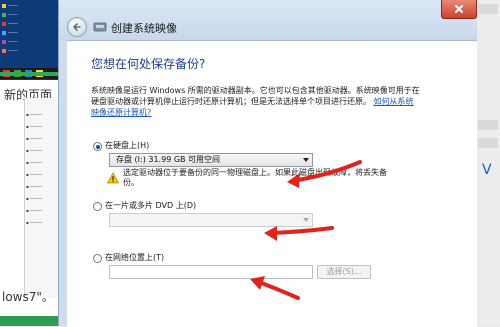 The image size is (500, 327). Describe the element at coordinates (100, 27) in the screenshot. I see `system-image-icon` at that location.